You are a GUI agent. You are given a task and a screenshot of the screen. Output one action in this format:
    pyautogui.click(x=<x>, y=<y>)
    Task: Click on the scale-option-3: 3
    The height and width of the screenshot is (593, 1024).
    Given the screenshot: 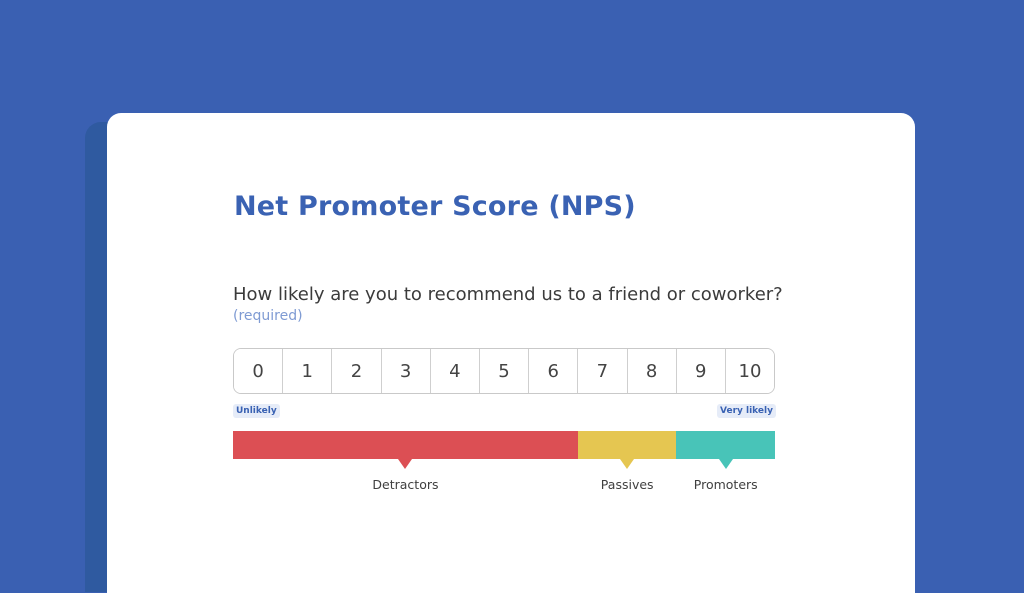 What is the action you would take?
    pyautogui.click(x=405, y=371)
    